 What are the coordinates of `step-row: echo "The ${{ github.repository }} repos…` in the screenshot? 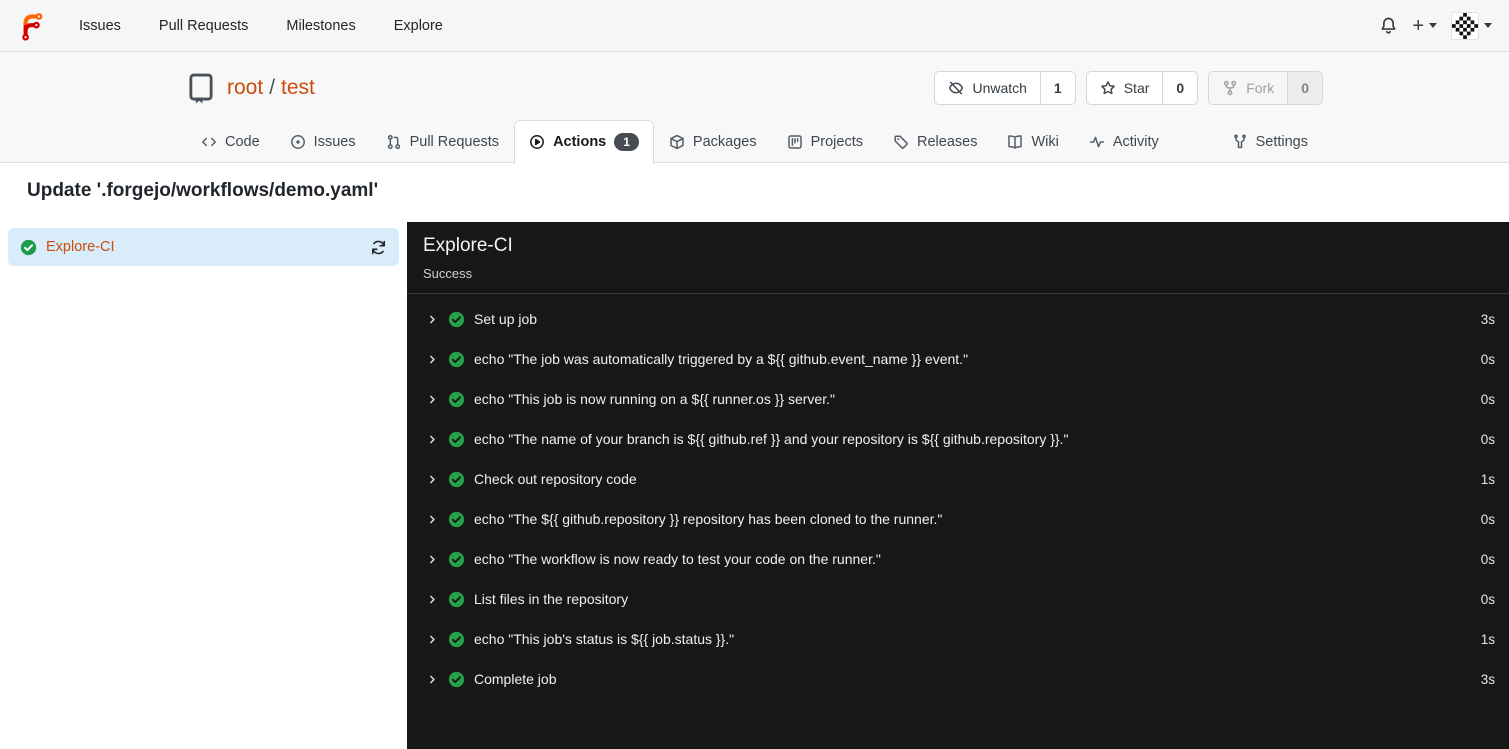 It's located at (958, 519).